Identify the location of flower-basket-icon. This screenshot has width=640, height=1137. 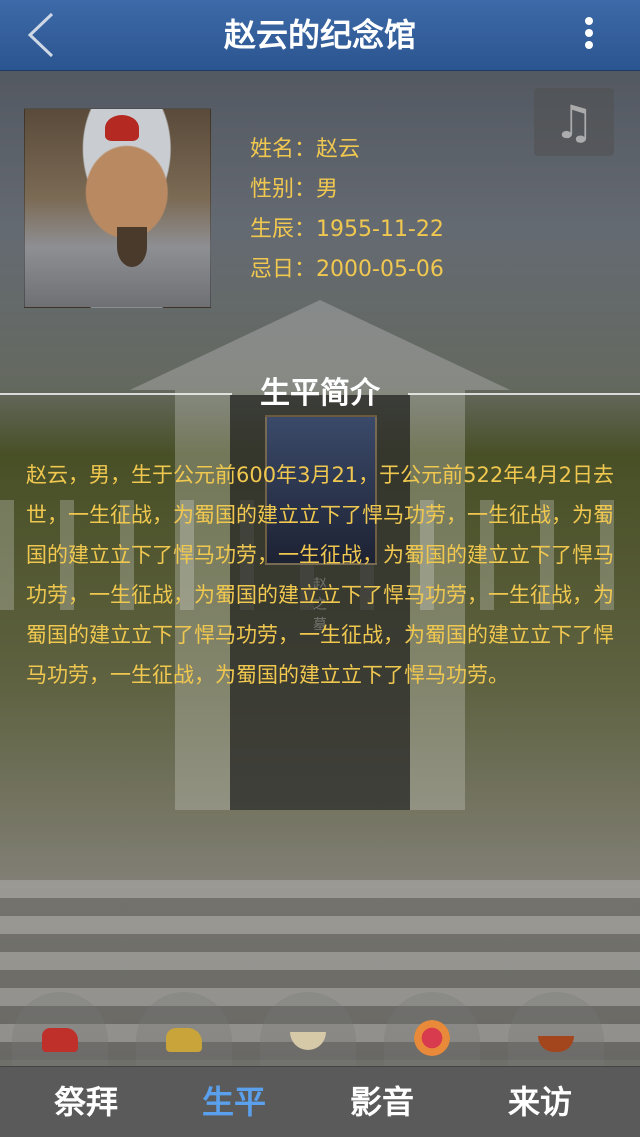
(432, 1038).